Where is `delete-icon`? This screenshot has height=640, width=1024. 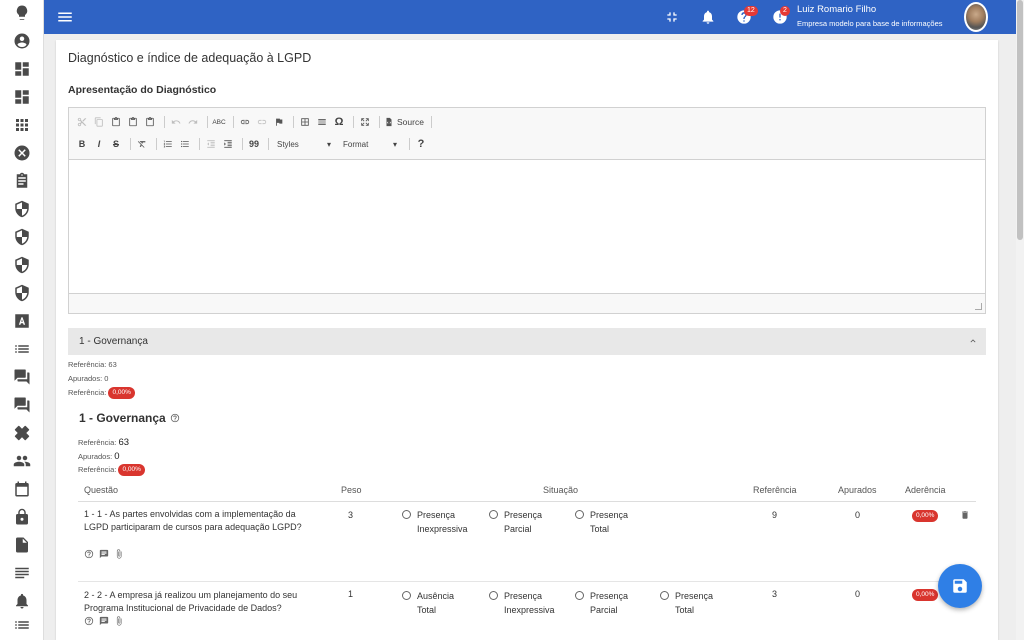 delete-icon is located at coordinates (965, 515).